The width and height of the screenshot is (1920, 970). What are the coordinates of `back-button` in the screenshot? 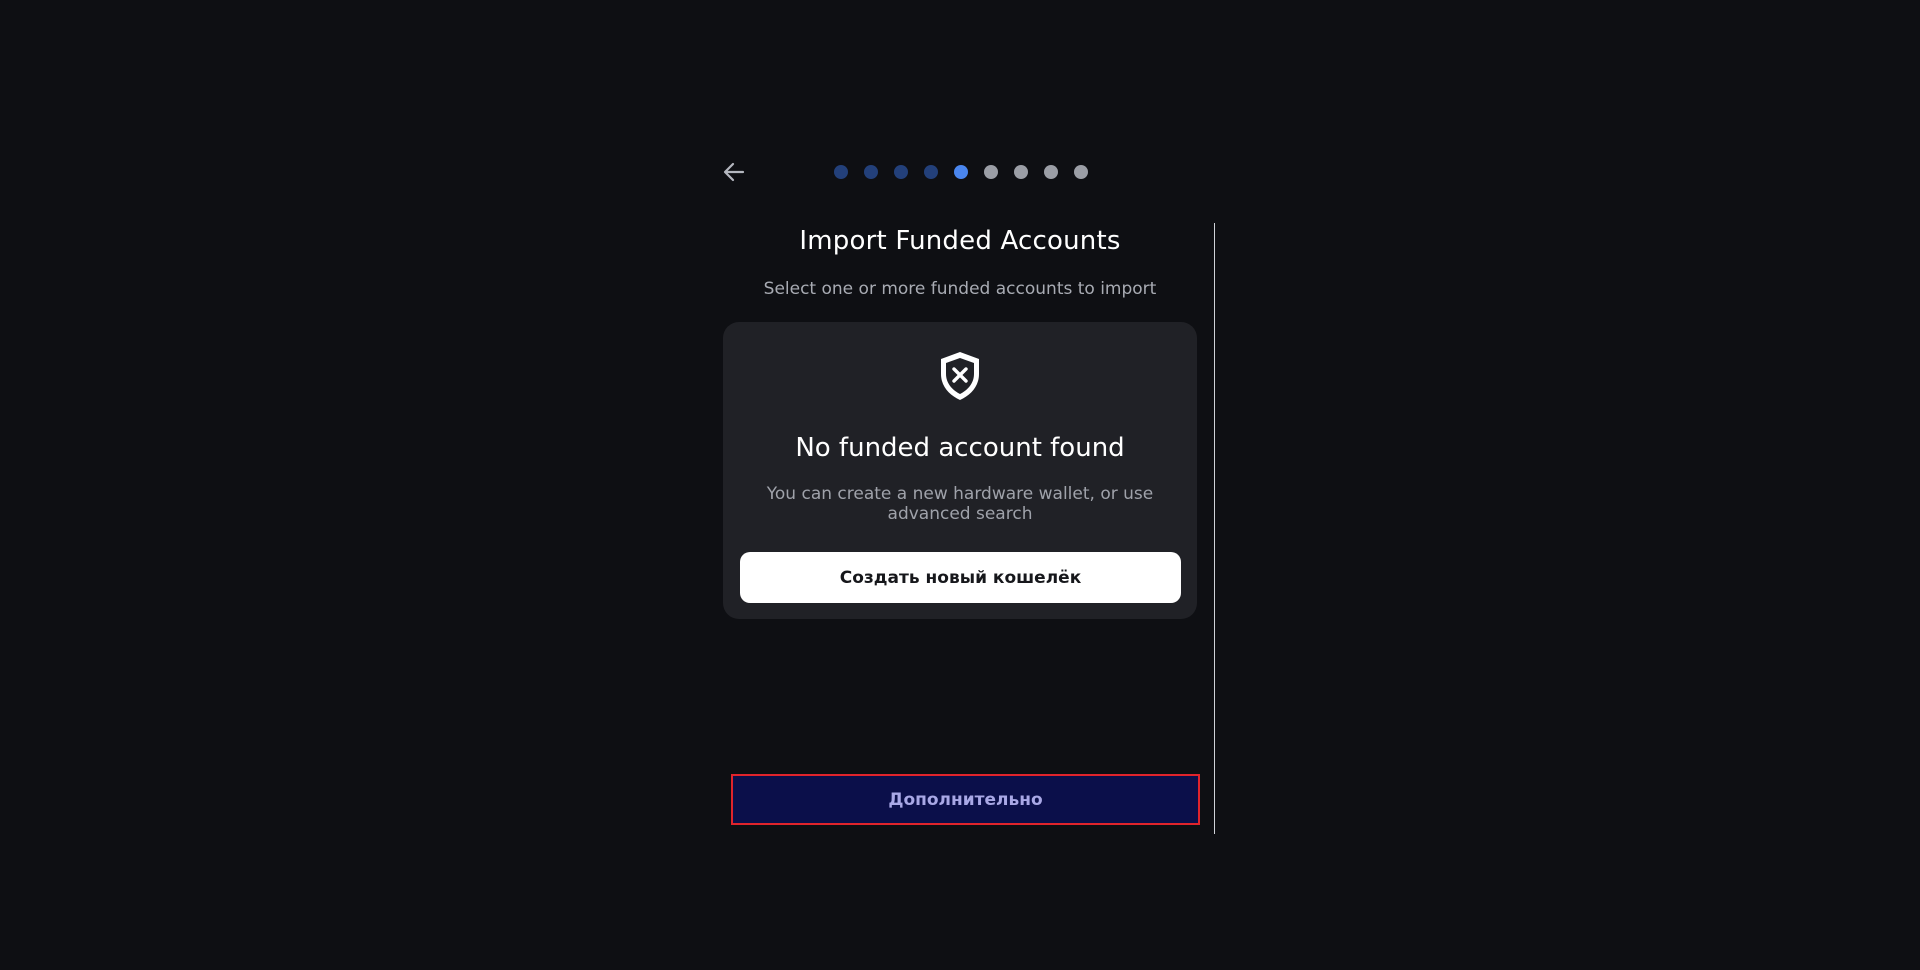 It's located at (734, 172).